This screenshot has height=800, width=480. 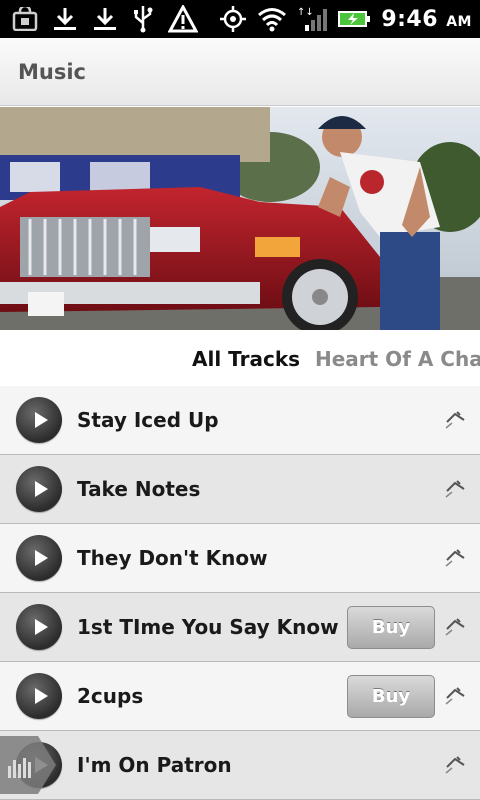 What do you see at coordinates (29, 765) in the screenshot?
I see `now-playing-handle` at bounding box center [29, 765].